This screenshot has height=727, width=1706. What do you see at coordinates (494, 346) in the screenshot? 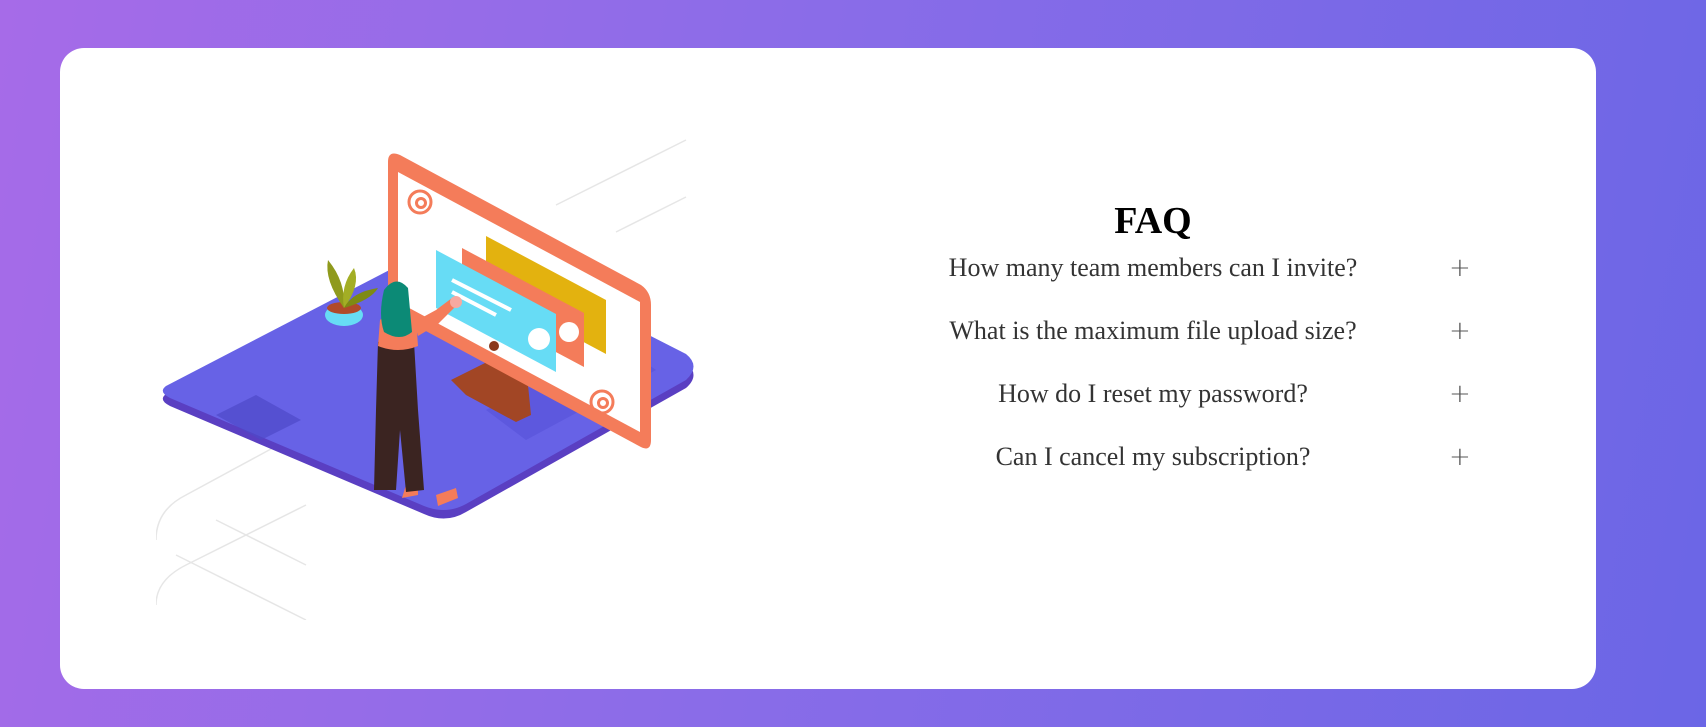
I see `monitor-camera` at bounding box center [494, 346].